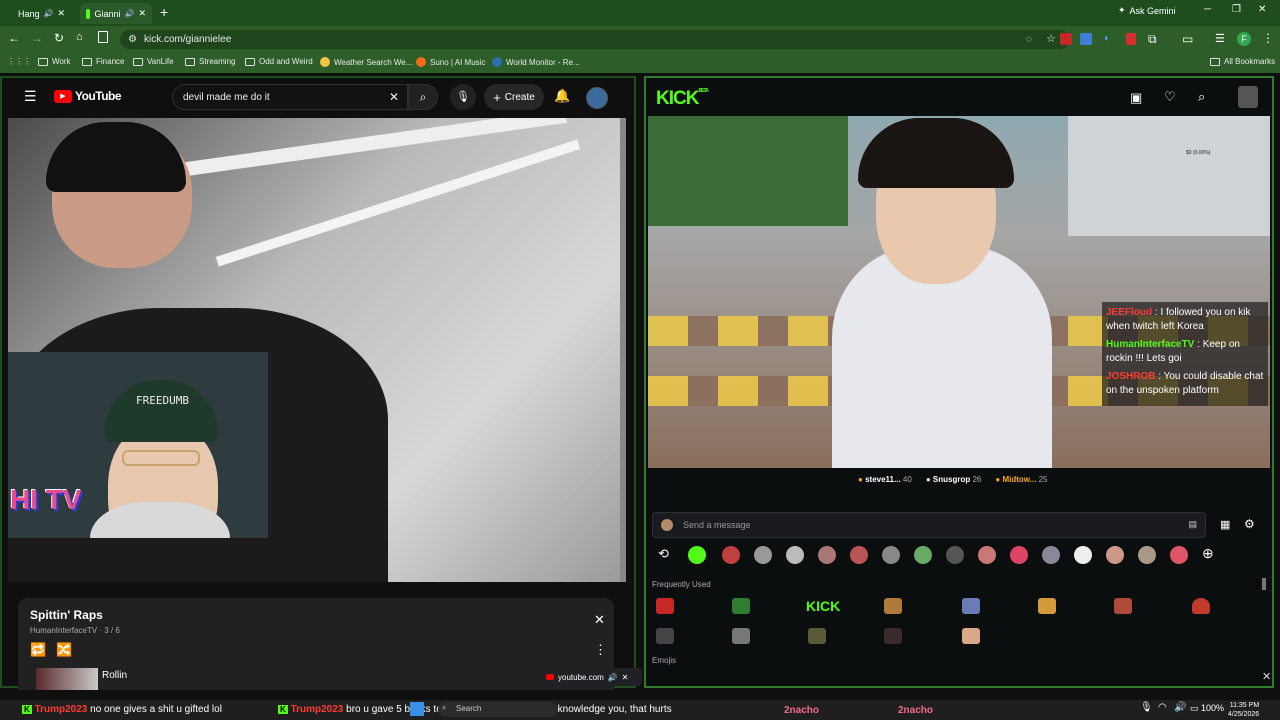 The width and height of the screenshot is (1280, 720). Describe the element at coordinates (210, 61) in the screenshot. I see `bookmark-streaming: Streaming` at that location.